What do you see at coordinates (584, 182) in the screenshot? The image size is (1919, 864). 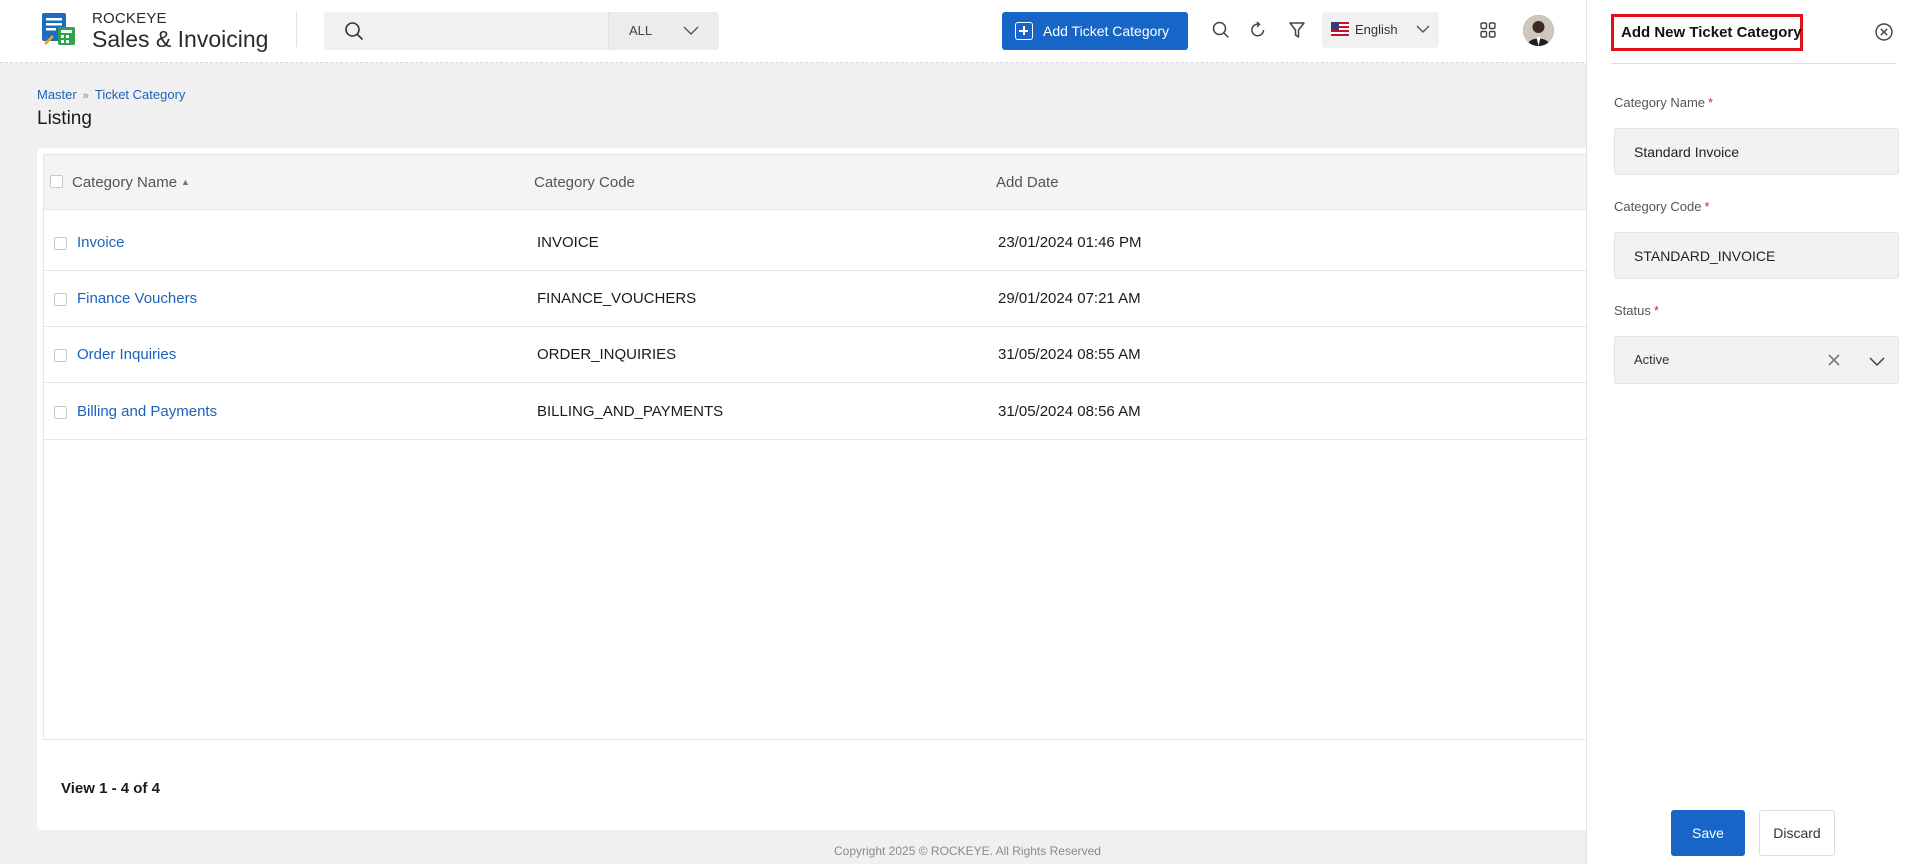 I see `column-category-code: Category Code` at bounding box center [584, 182].